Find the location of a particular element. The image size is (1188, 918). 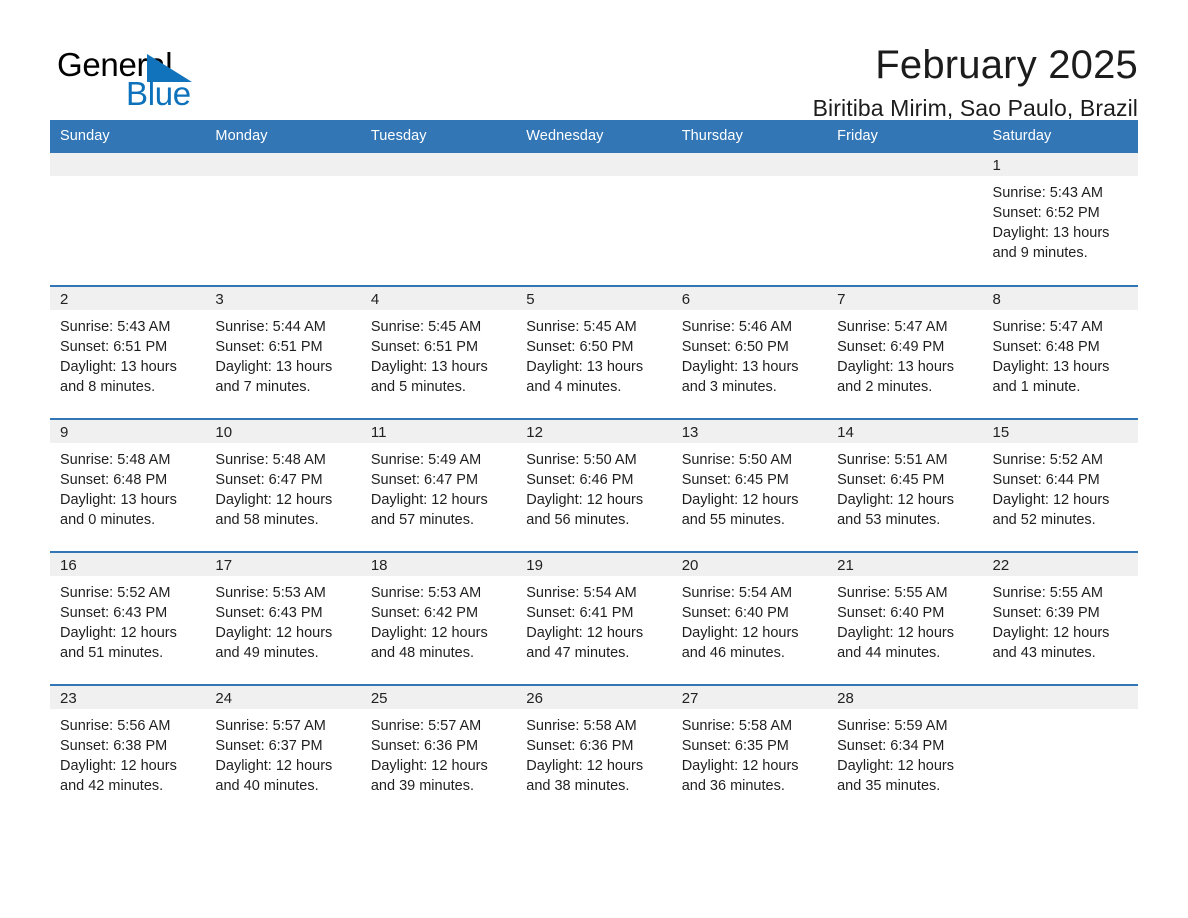

general-blue-logo: General Blue is located at coordinates (150, 82).